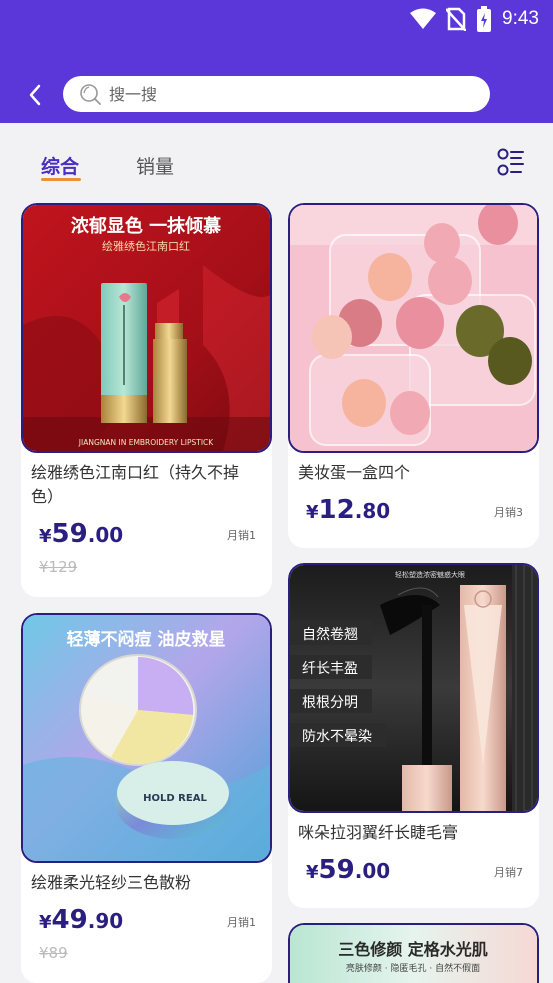  I want to click on monthly-sales: 月销7, so click(508, 872).